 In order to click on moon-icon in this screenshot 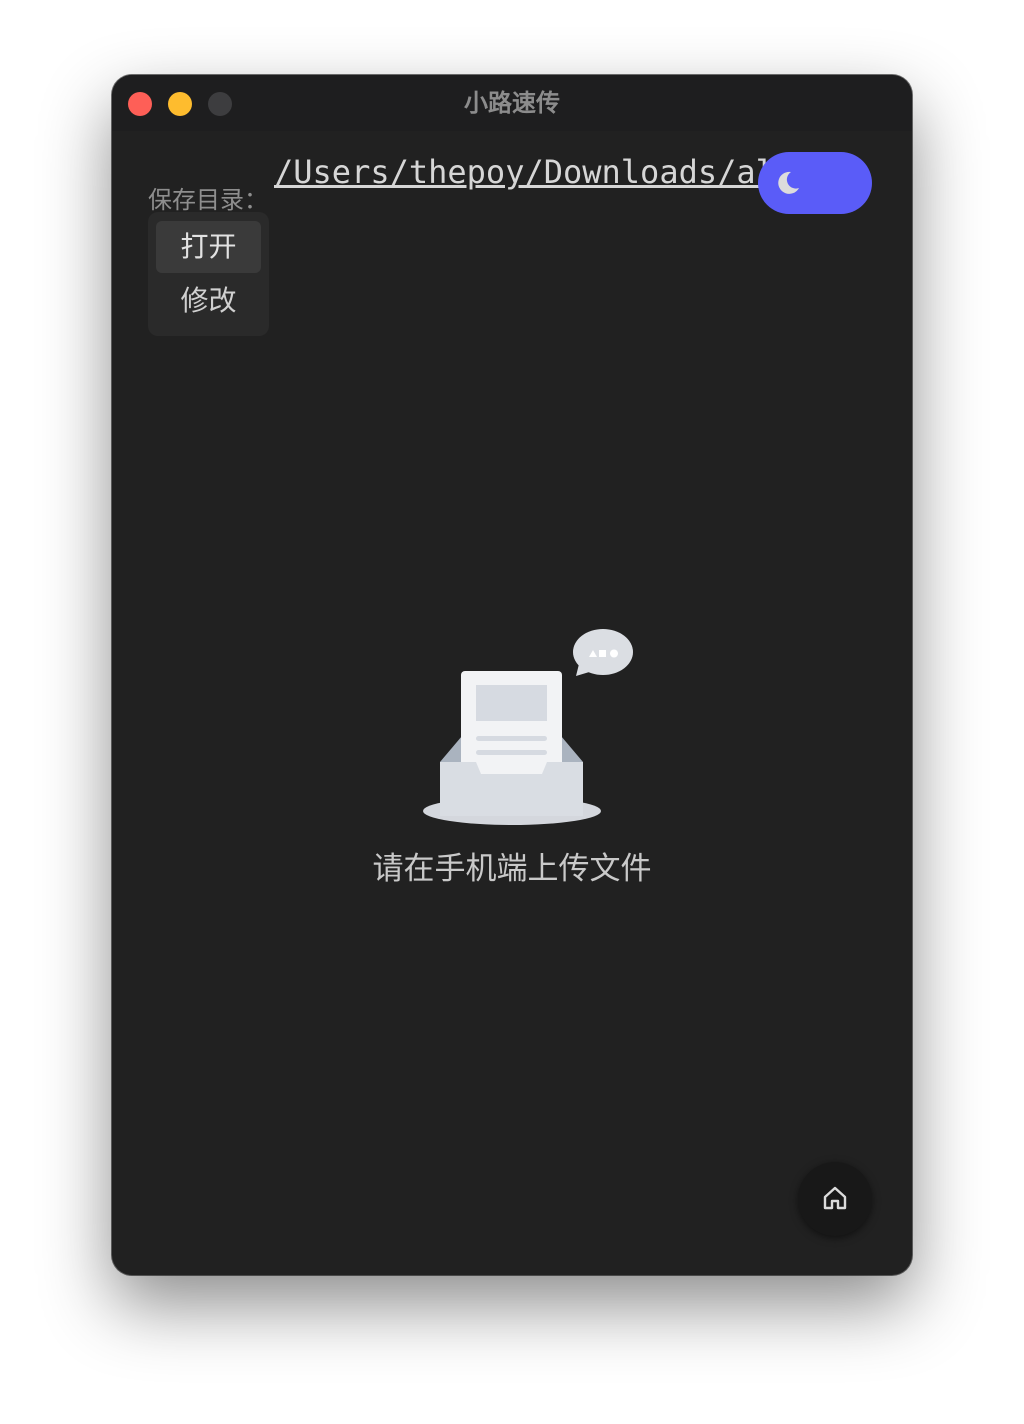, I will do `click(788, 182)`.